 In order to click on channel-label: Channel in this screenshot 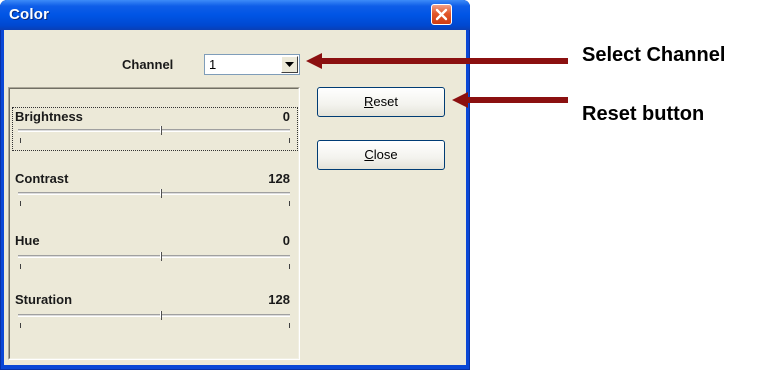, I will do `click(148, 64)`.